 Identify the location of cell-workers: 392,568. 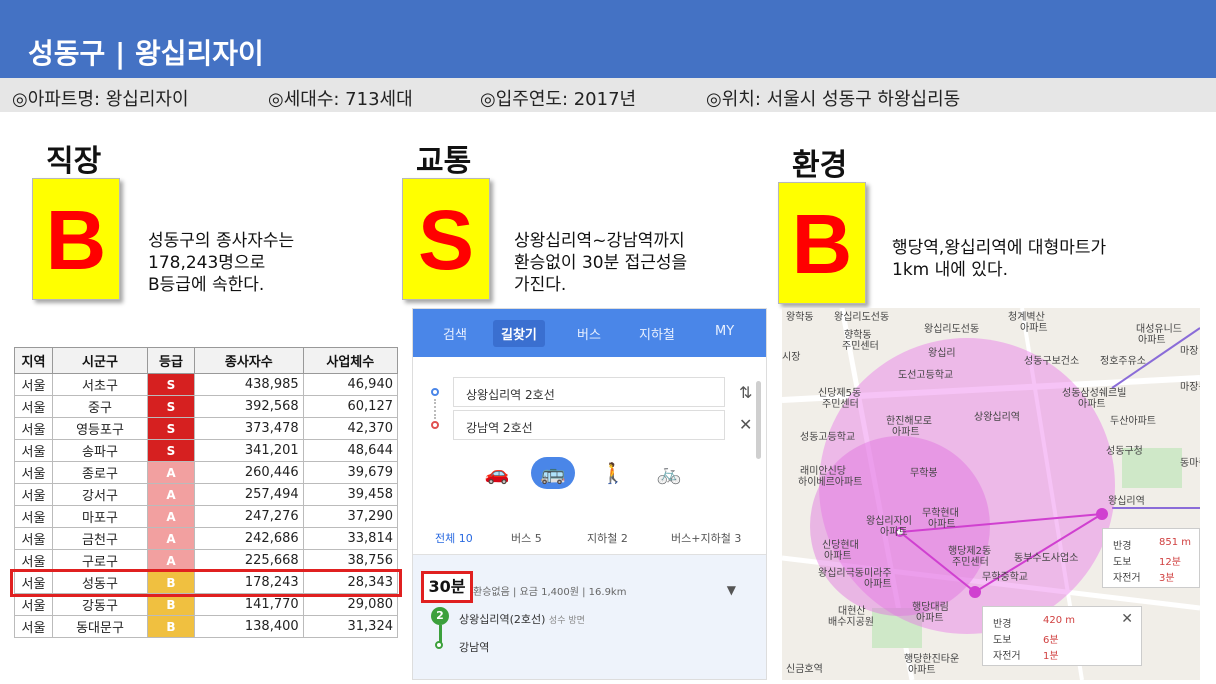
(249, 406).